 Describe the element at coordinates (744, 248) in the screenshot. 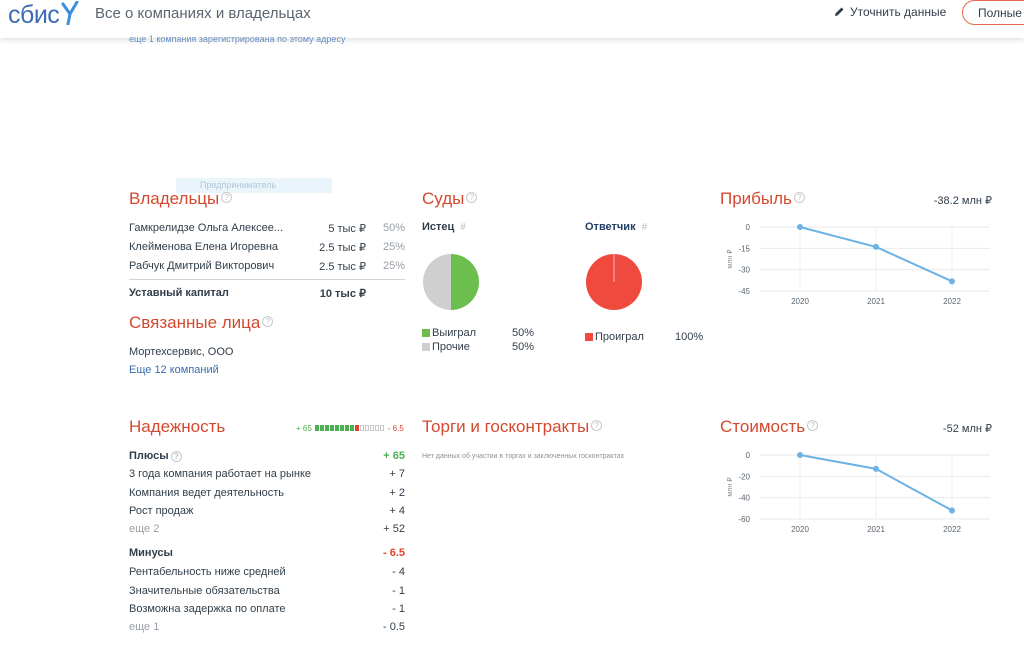

I see `y-tick-label: -15` at that location.